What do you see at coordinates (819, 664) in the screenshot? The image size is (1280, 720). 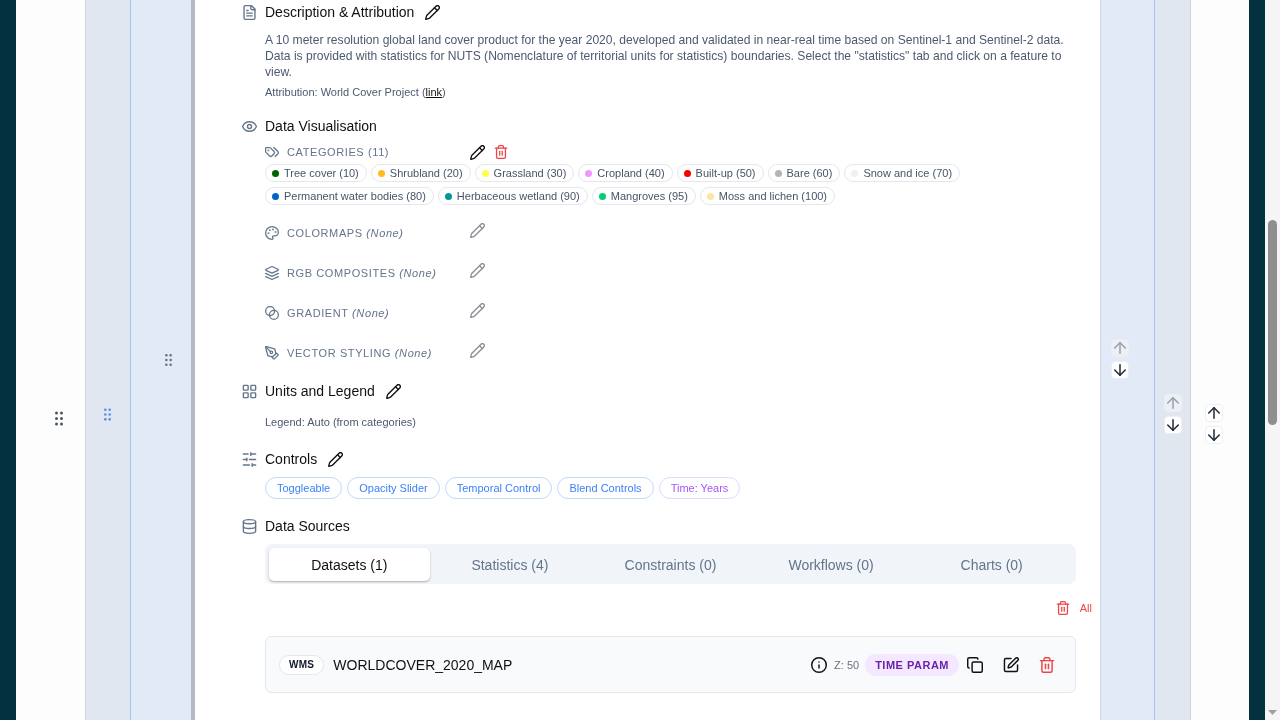 I see `info-icon` at bounding box center [819, 664].